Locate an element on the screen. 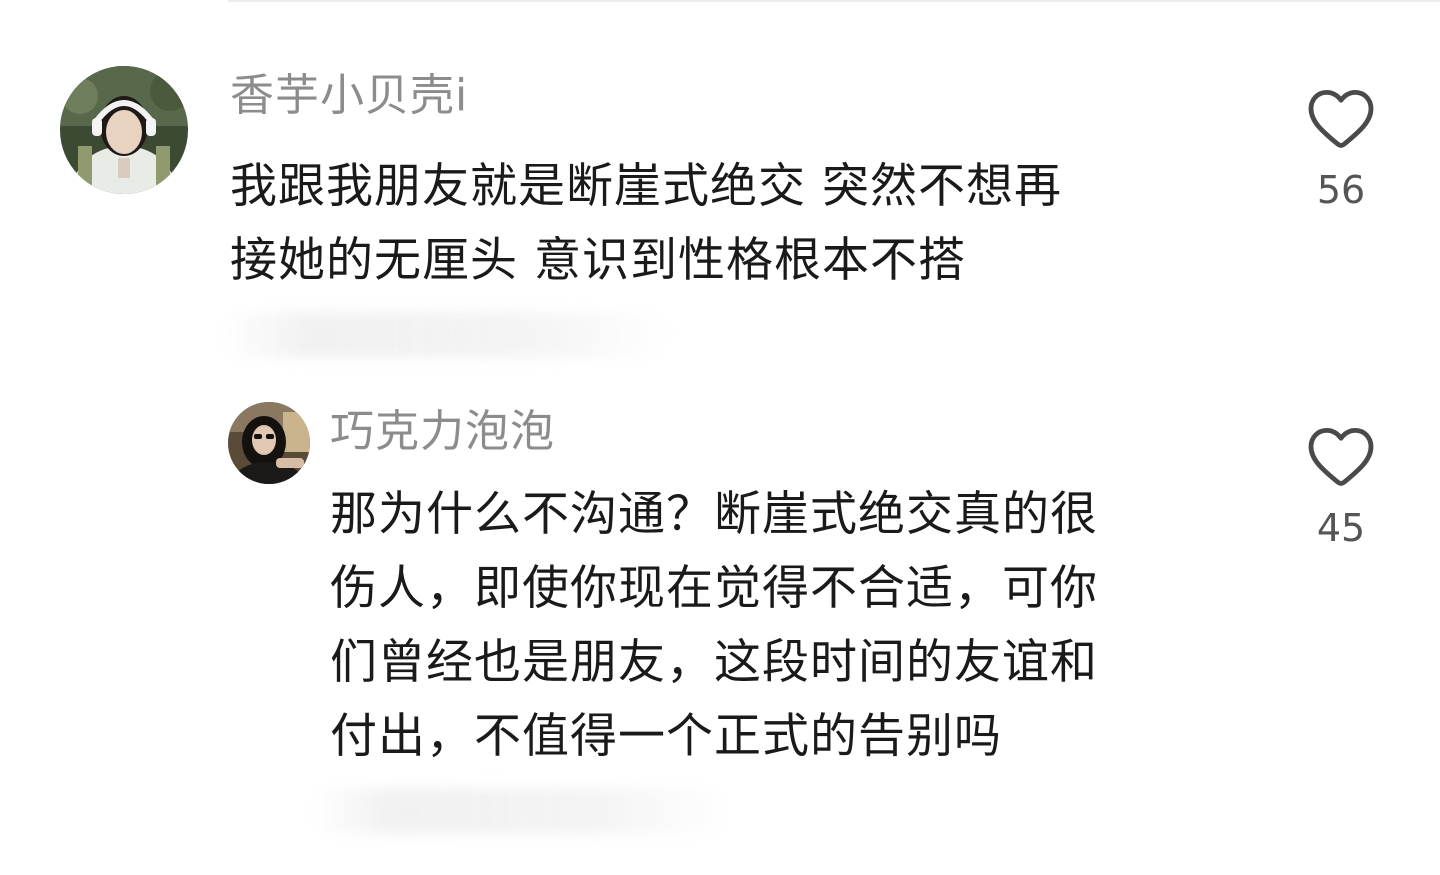  reply-username: 巧克力泡泡 is located at coordinates (442, 432).